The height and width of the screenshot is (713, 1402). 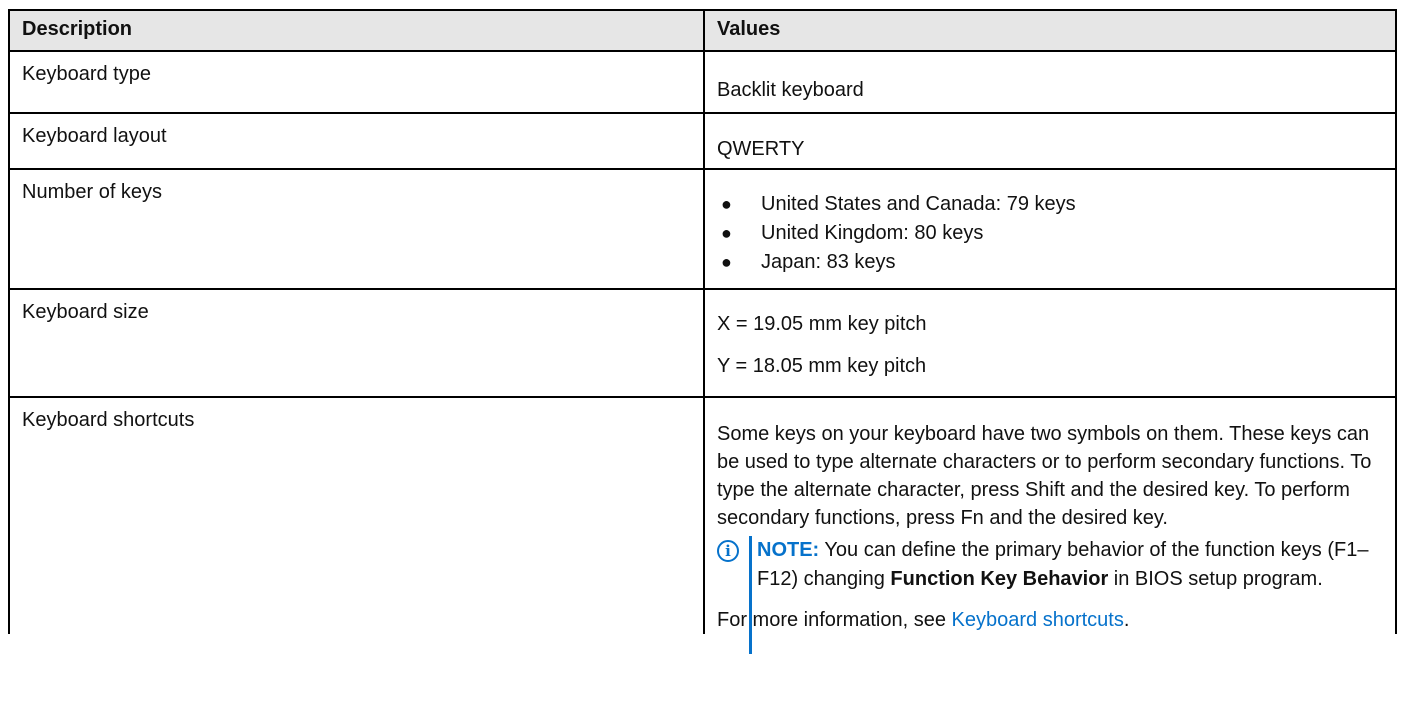 I want to click on table-row: Keyboard layout QWERTY, so click(x=702, y=141).